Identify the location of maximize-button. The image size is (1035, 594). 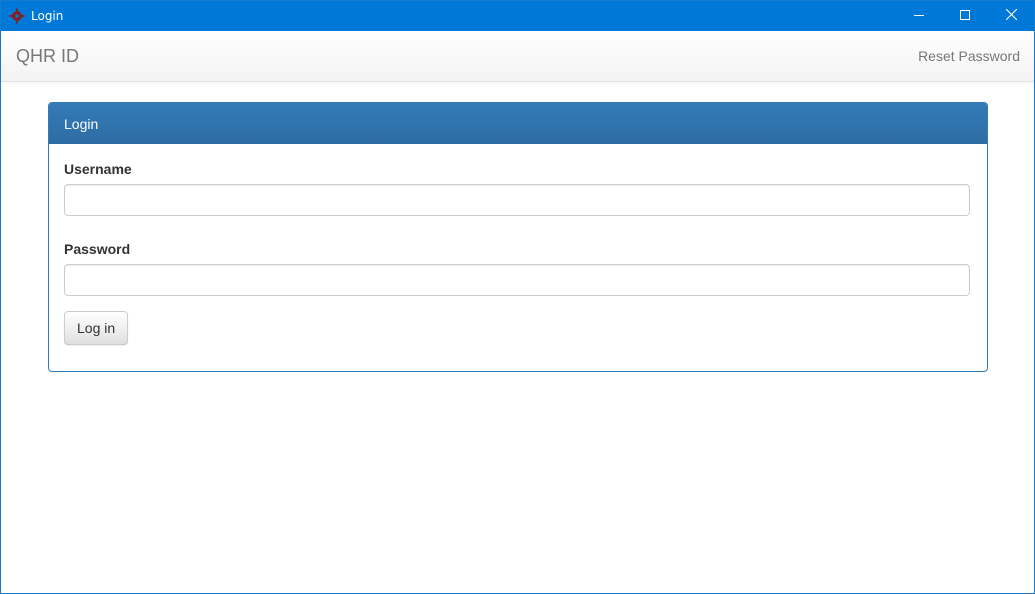
(965, 16).